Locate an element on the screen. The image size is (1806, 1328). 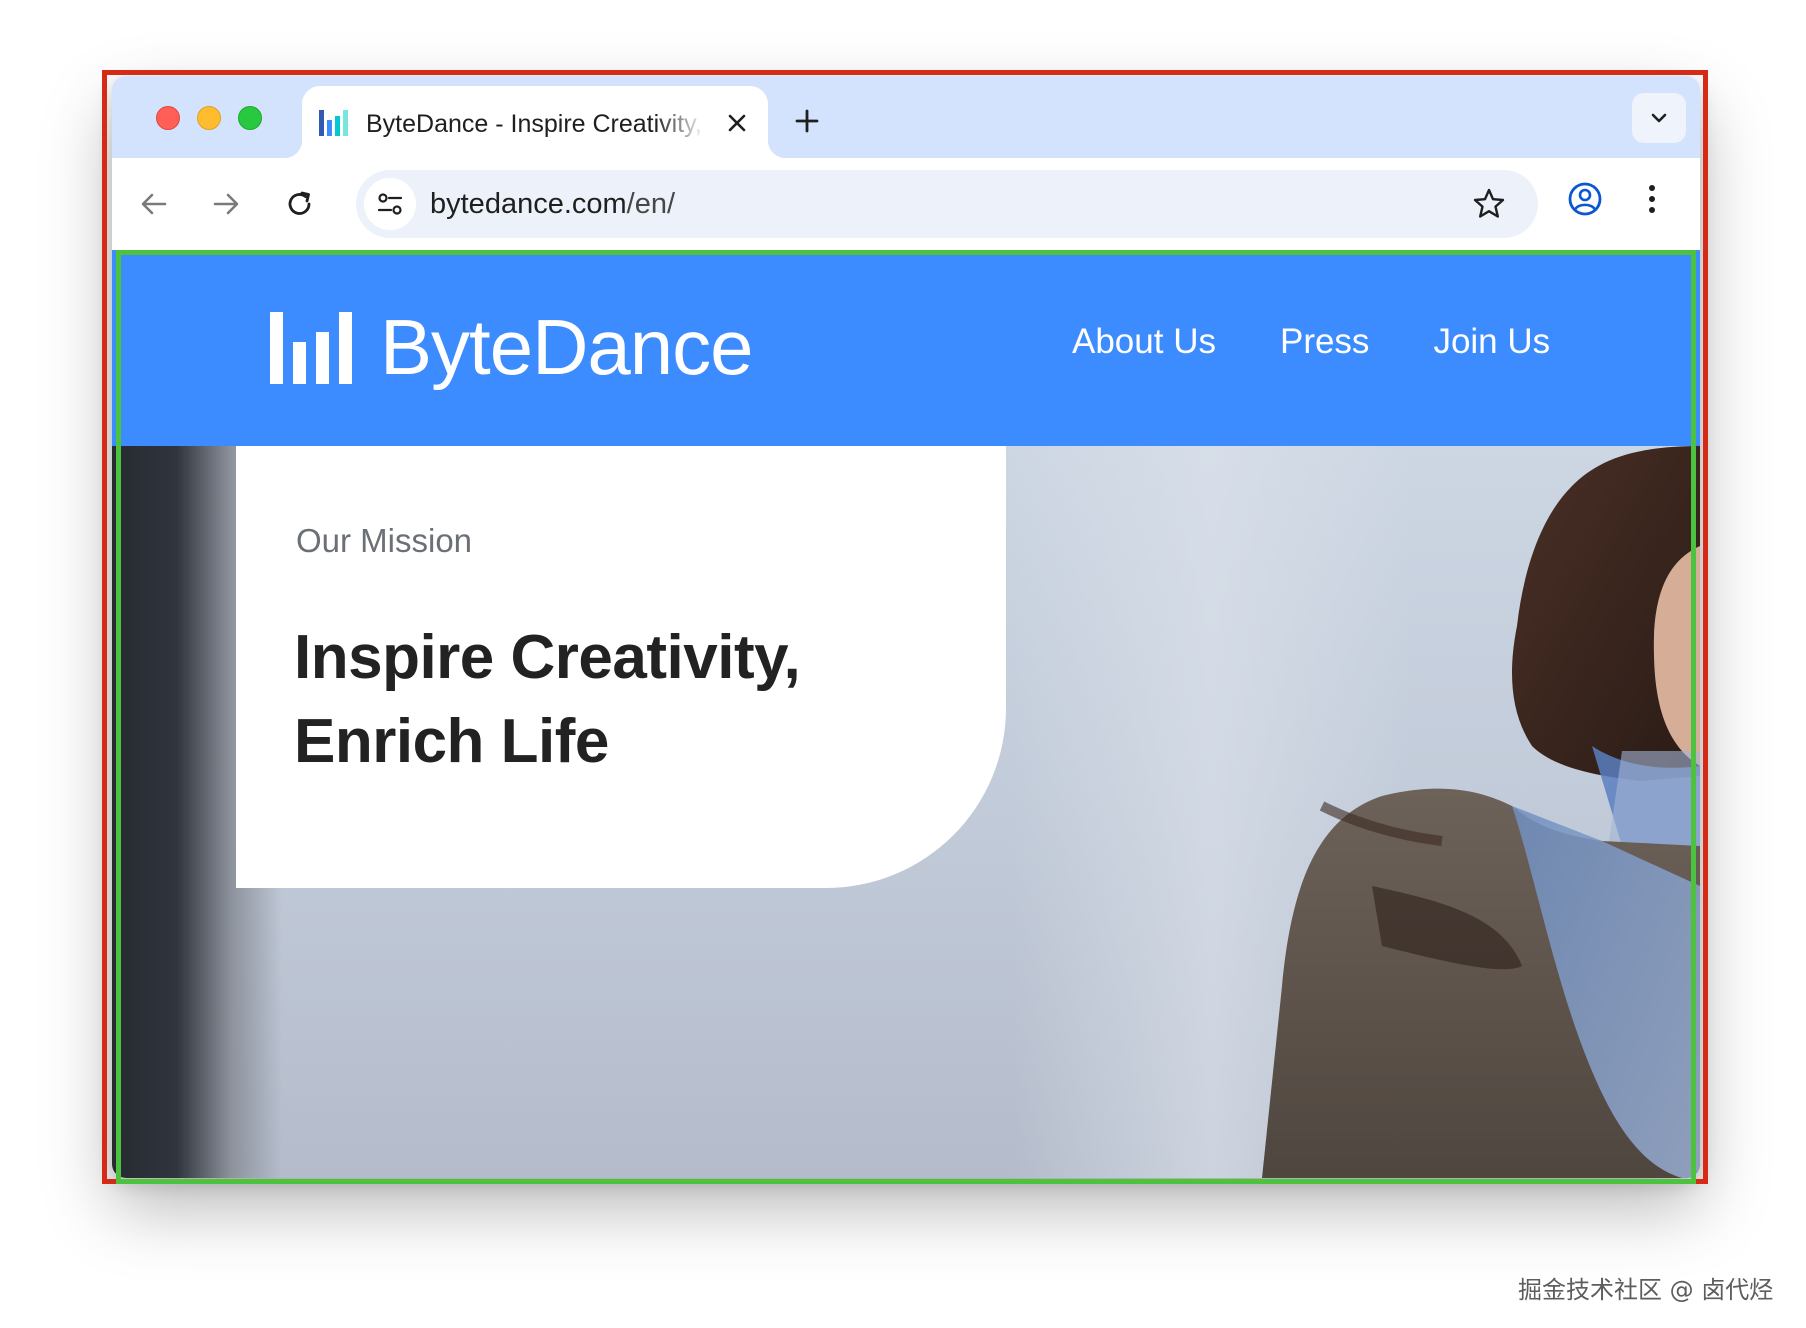
profile-icon is located at coordinates (1585, 199).